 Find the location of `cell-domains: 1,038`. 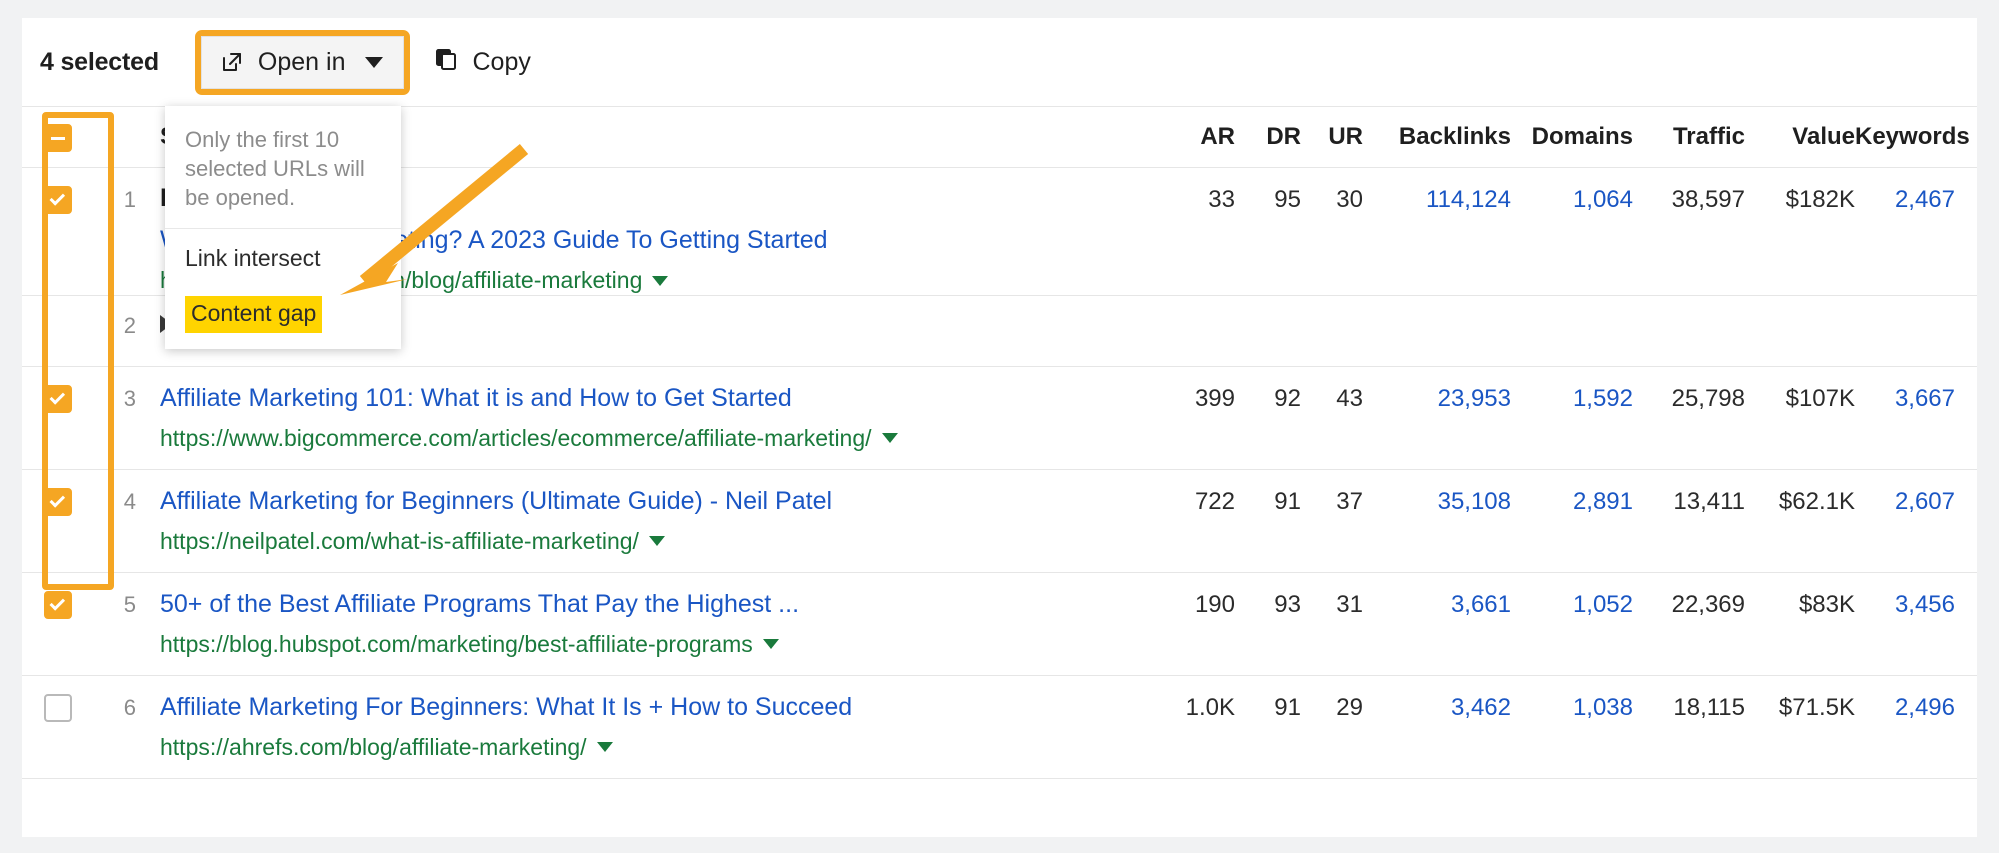

cell-domains: 1,038 is located at coordinates (1572, 707).